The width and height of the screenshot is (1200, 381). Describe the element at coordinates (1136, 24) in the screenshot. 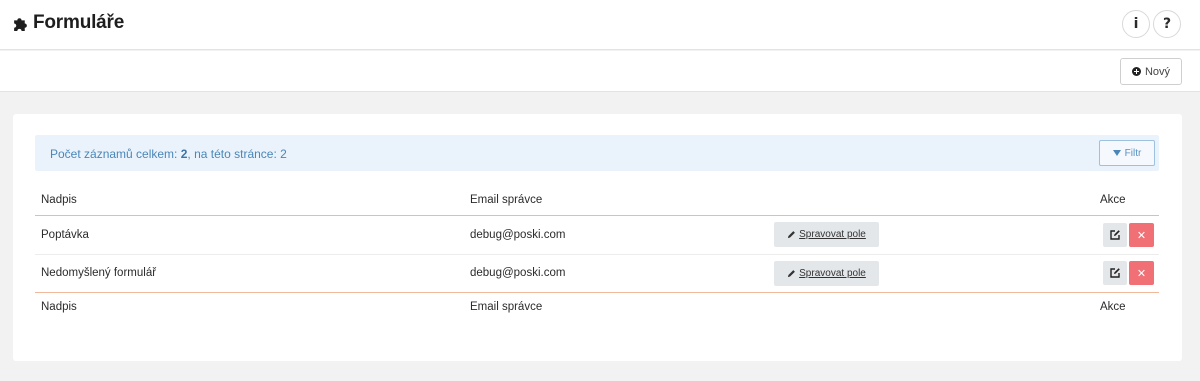

I see `info-button: i` at that location.